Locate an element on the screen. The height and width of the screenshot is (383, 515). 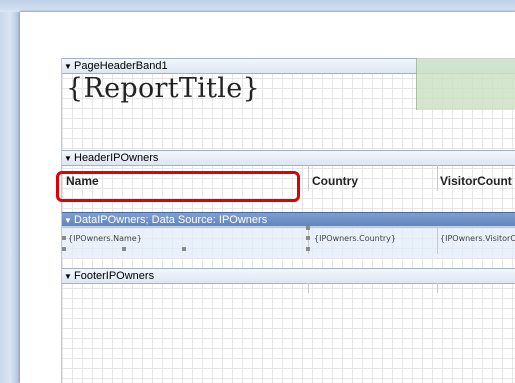
highlight-rectangle is located at coordinates (178, 186).